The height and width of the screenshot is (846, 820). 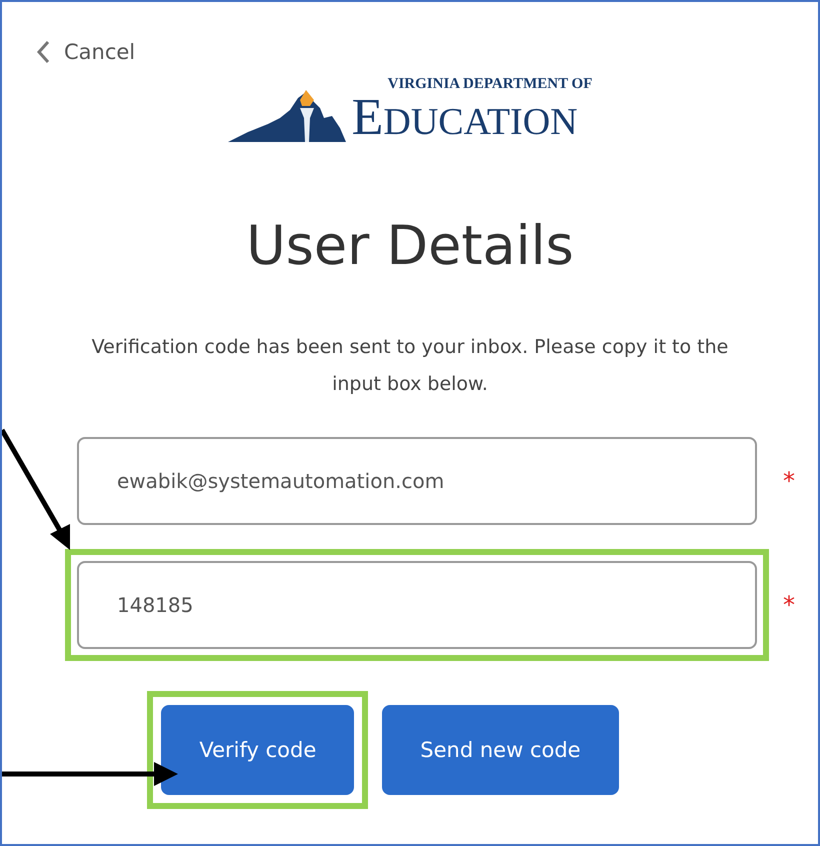 What do you see at coordinates (86, 52) in the screenshot?
I see `cancel-link: Cancel` at bounding box center [86, 52].